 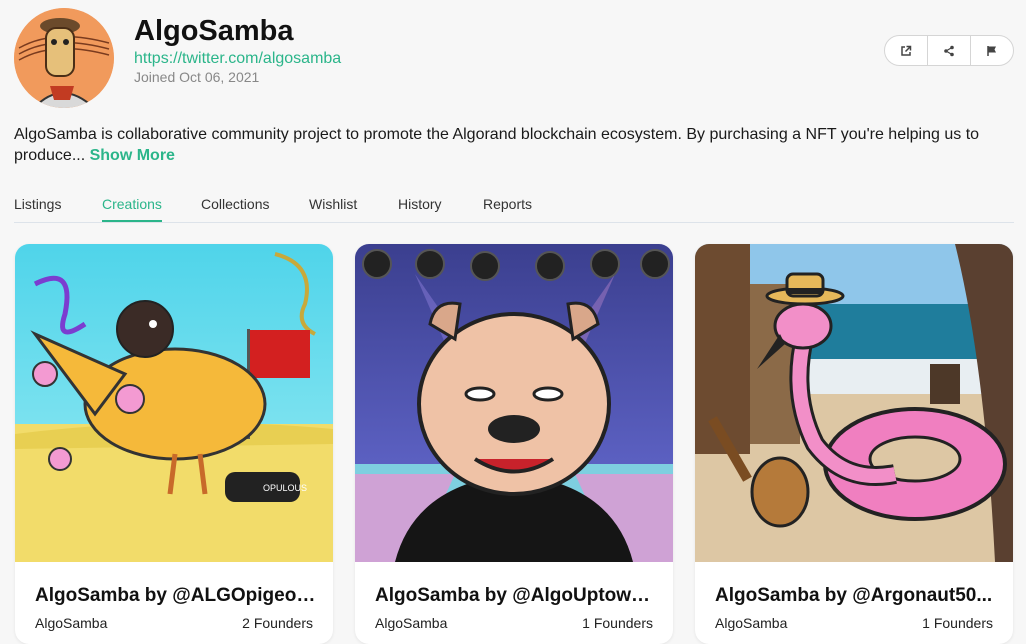 What do you see at coordinates (507, 204) in the screenshot?
I see `tab-reports: Reports` at bounding box center [507, 204].